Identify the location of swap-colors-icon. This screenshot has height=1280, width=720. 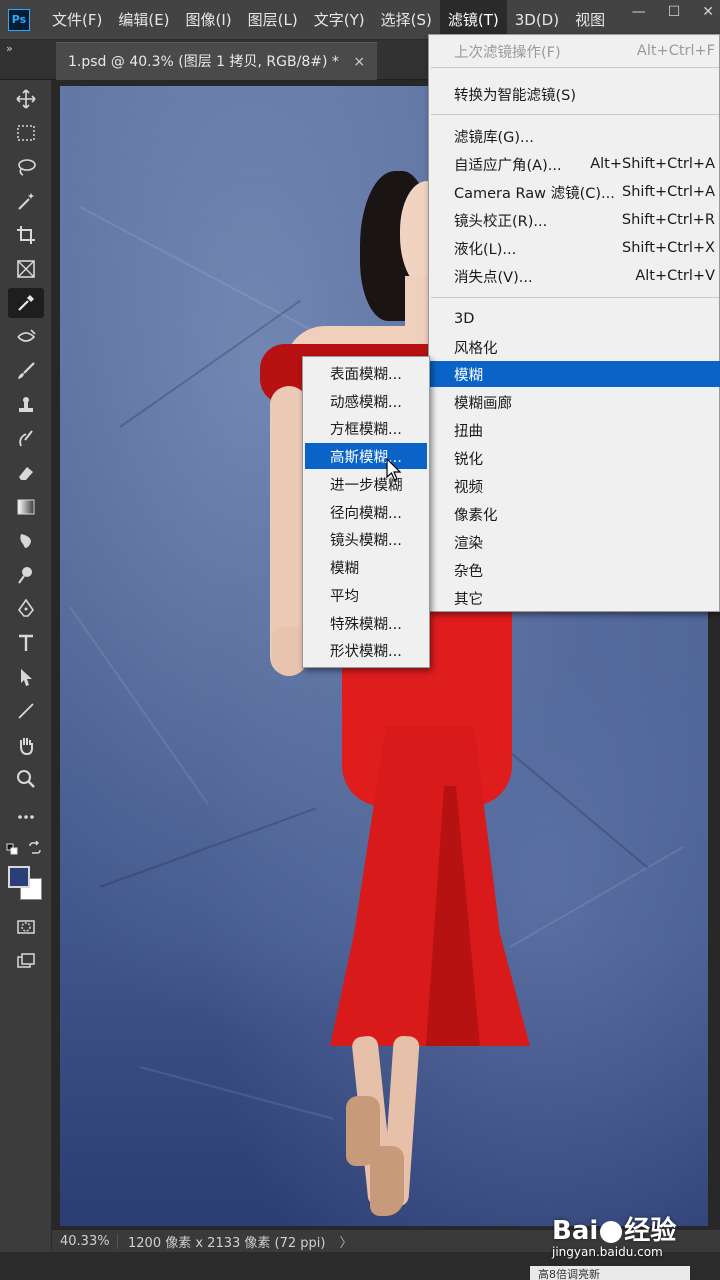
(35, 847).